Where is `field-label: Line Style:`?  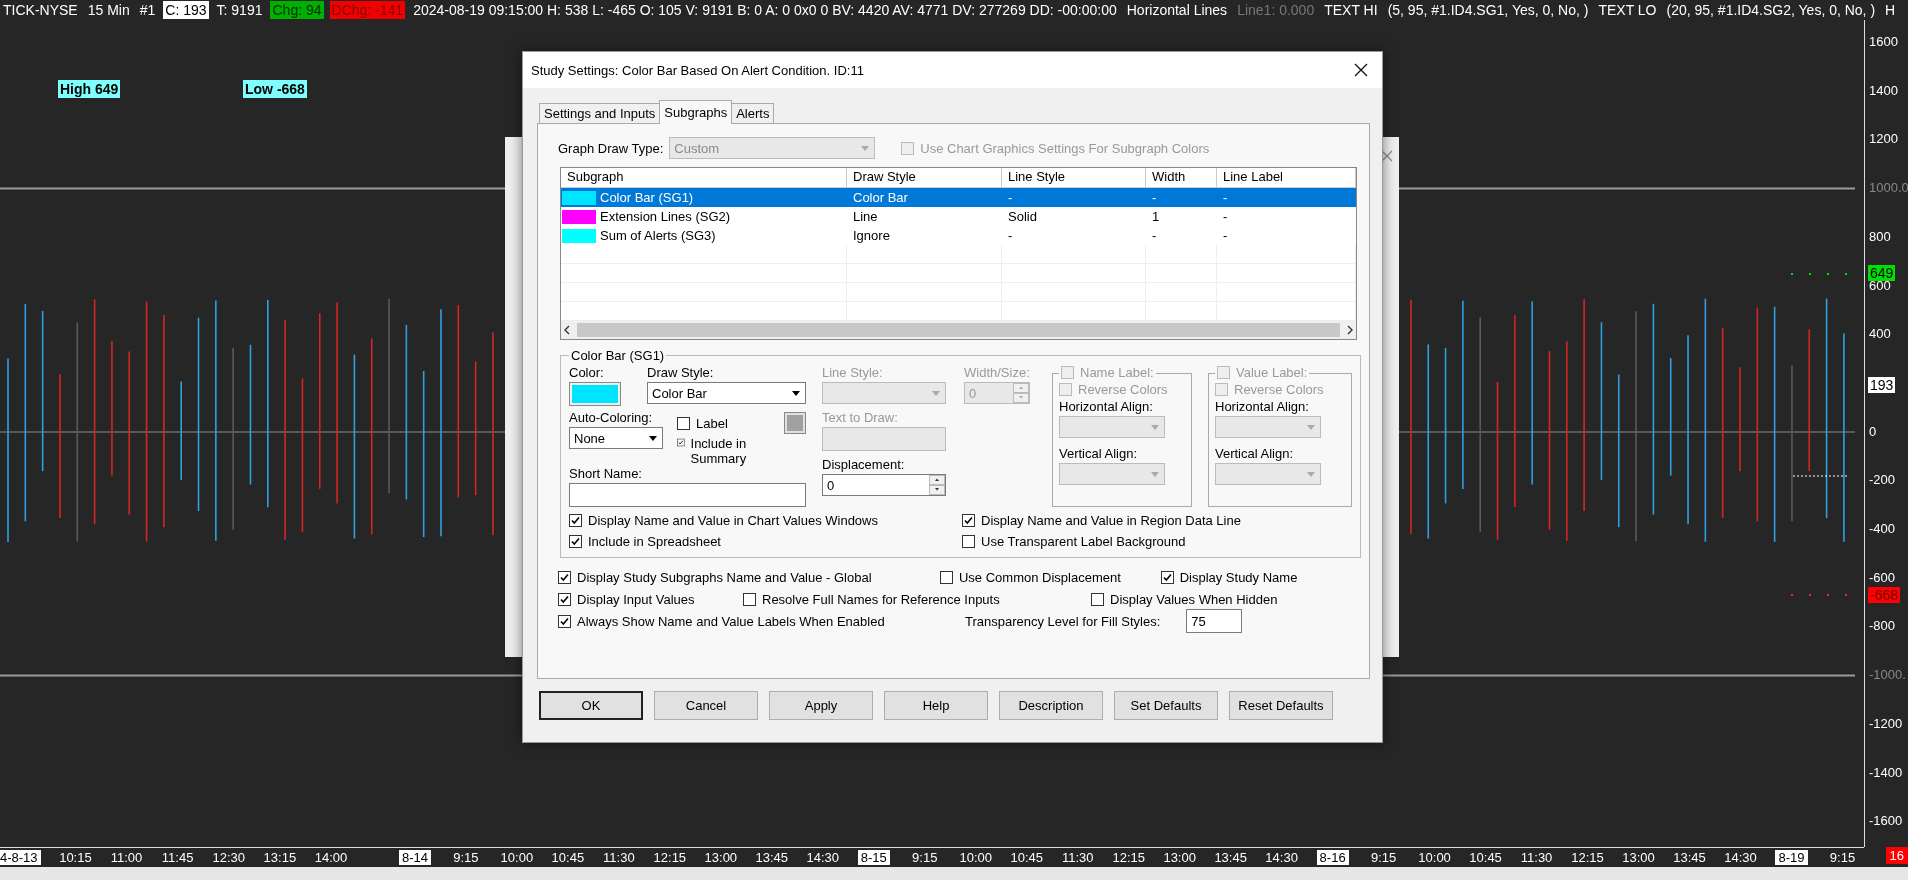
field-label: Line Style: is located at coordinates (853, 372).